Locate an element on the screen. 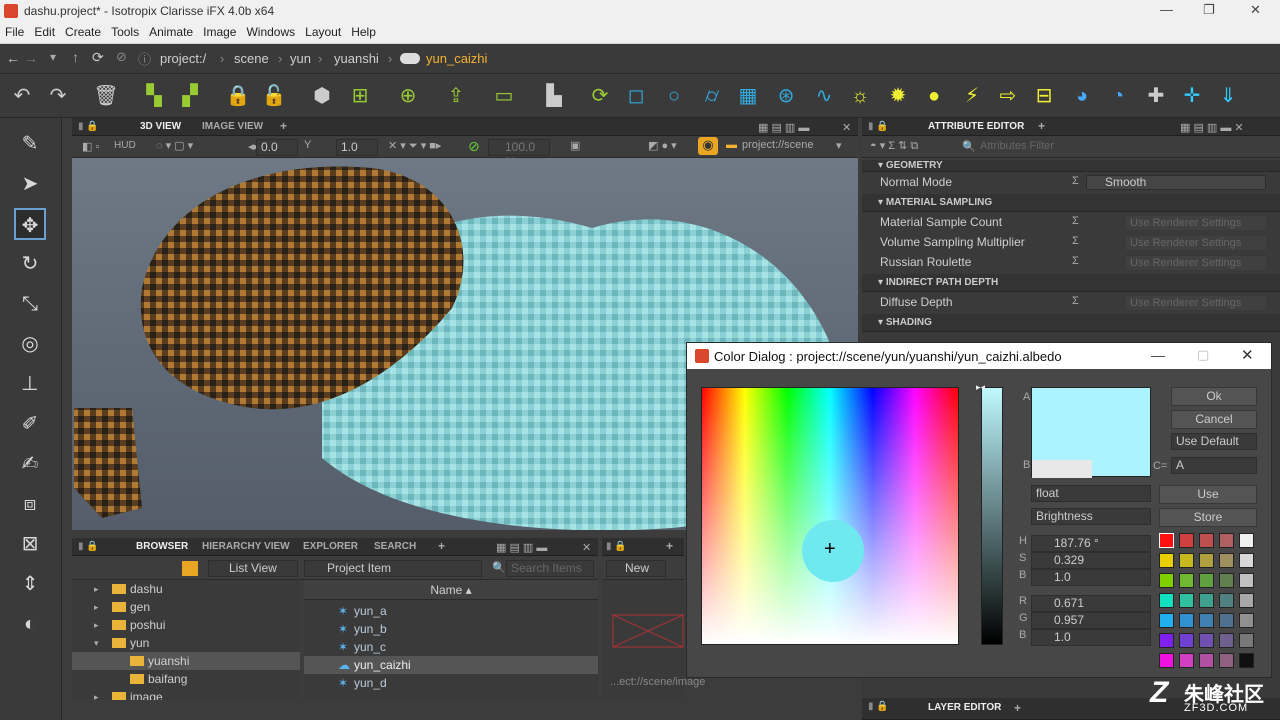  attribute-value: Use Renderer Settings is located at coordinates (1196, 263).